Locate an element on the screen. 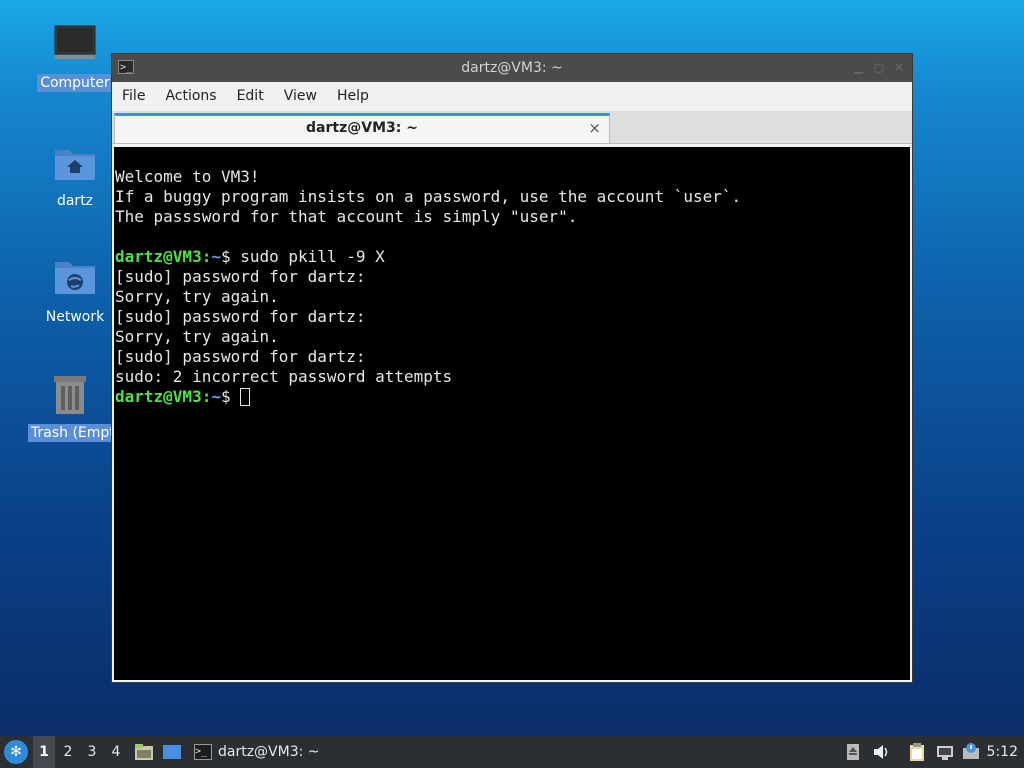  menu-bar: File Actions Edit View Help is located at coordinates (512, 96).